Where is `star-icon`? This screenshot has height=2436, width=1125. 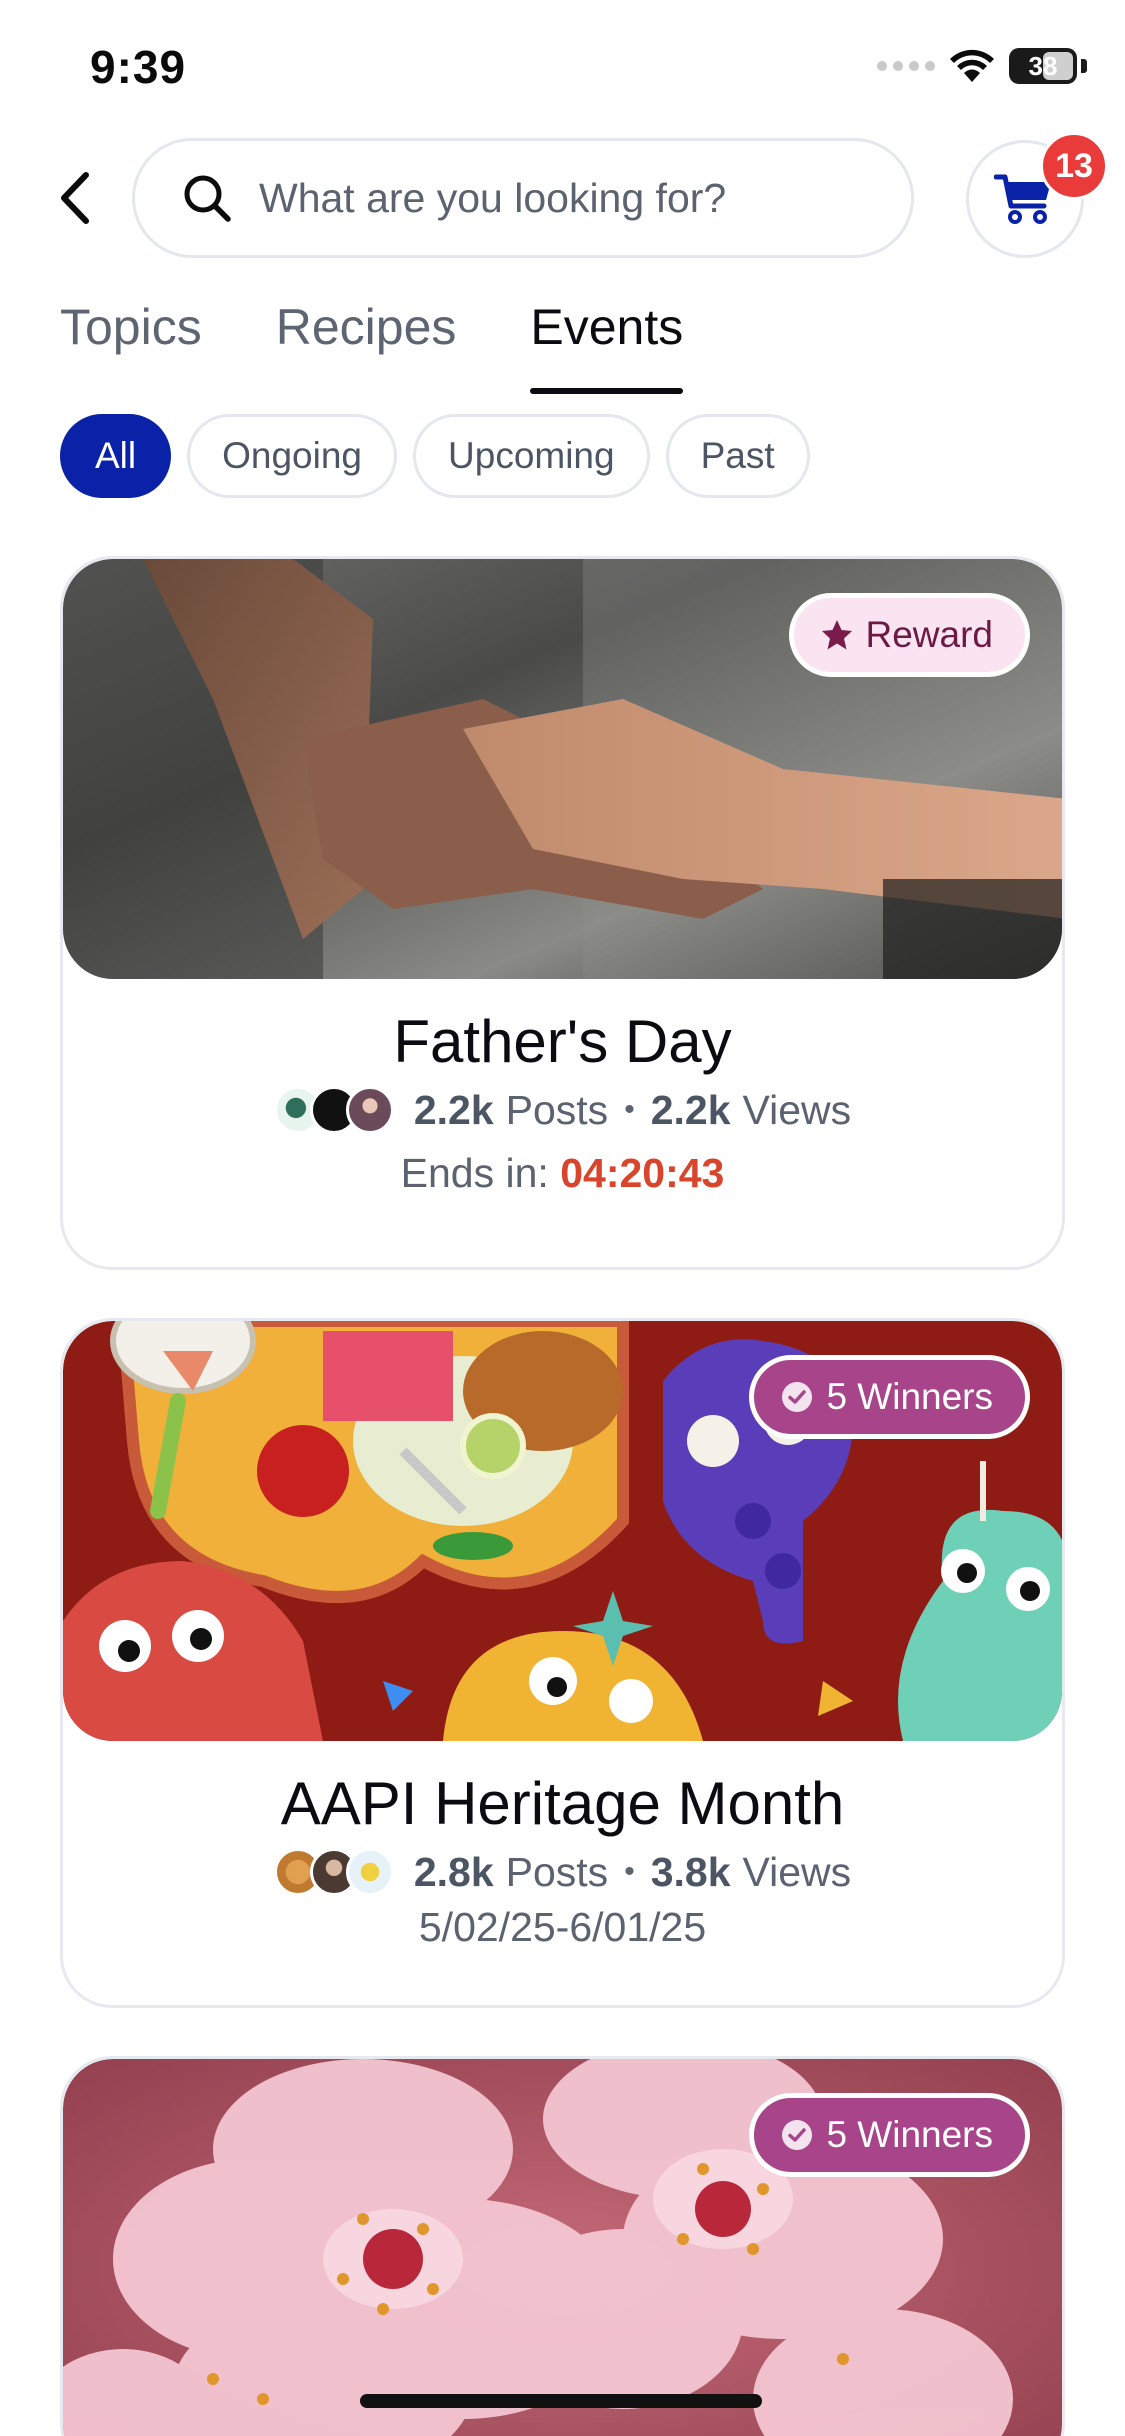 star-icon is located at coordinates (836, 635).